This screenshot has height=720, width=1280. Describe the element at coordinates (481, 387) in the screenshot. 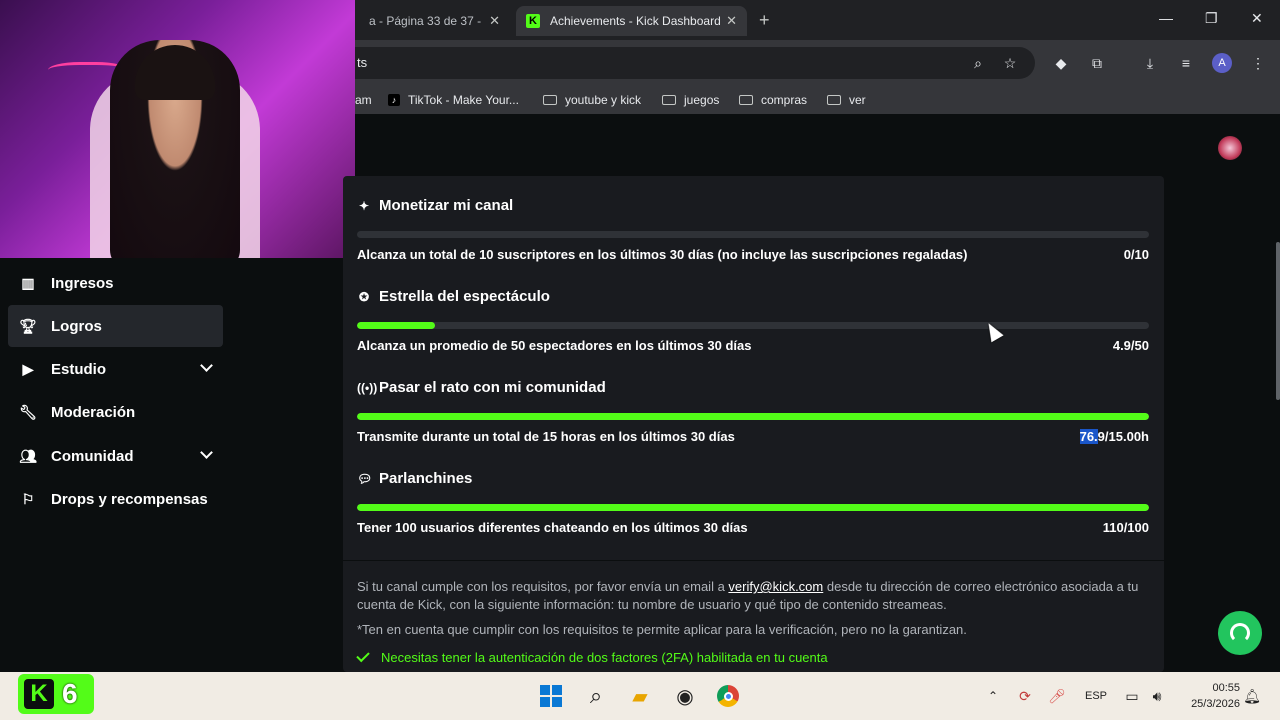

I see `achievement-title: ((•)) Pasar el rato con mi comunidad` at that location.